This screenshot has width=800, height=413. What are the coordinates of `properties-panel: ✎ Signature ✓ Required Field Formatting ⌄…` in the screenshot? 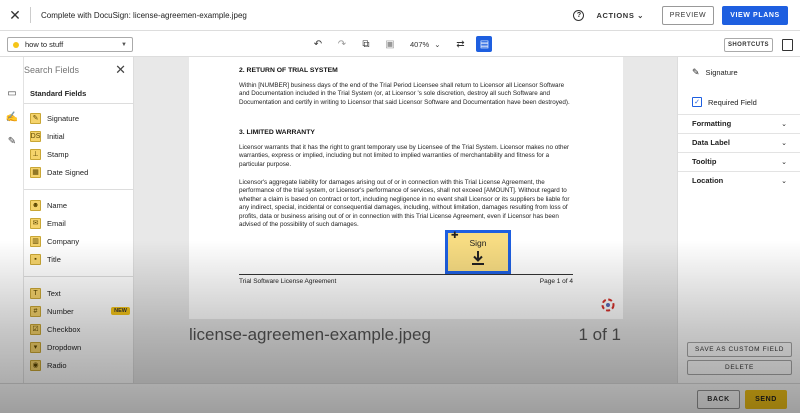 It's located at (738, 220).